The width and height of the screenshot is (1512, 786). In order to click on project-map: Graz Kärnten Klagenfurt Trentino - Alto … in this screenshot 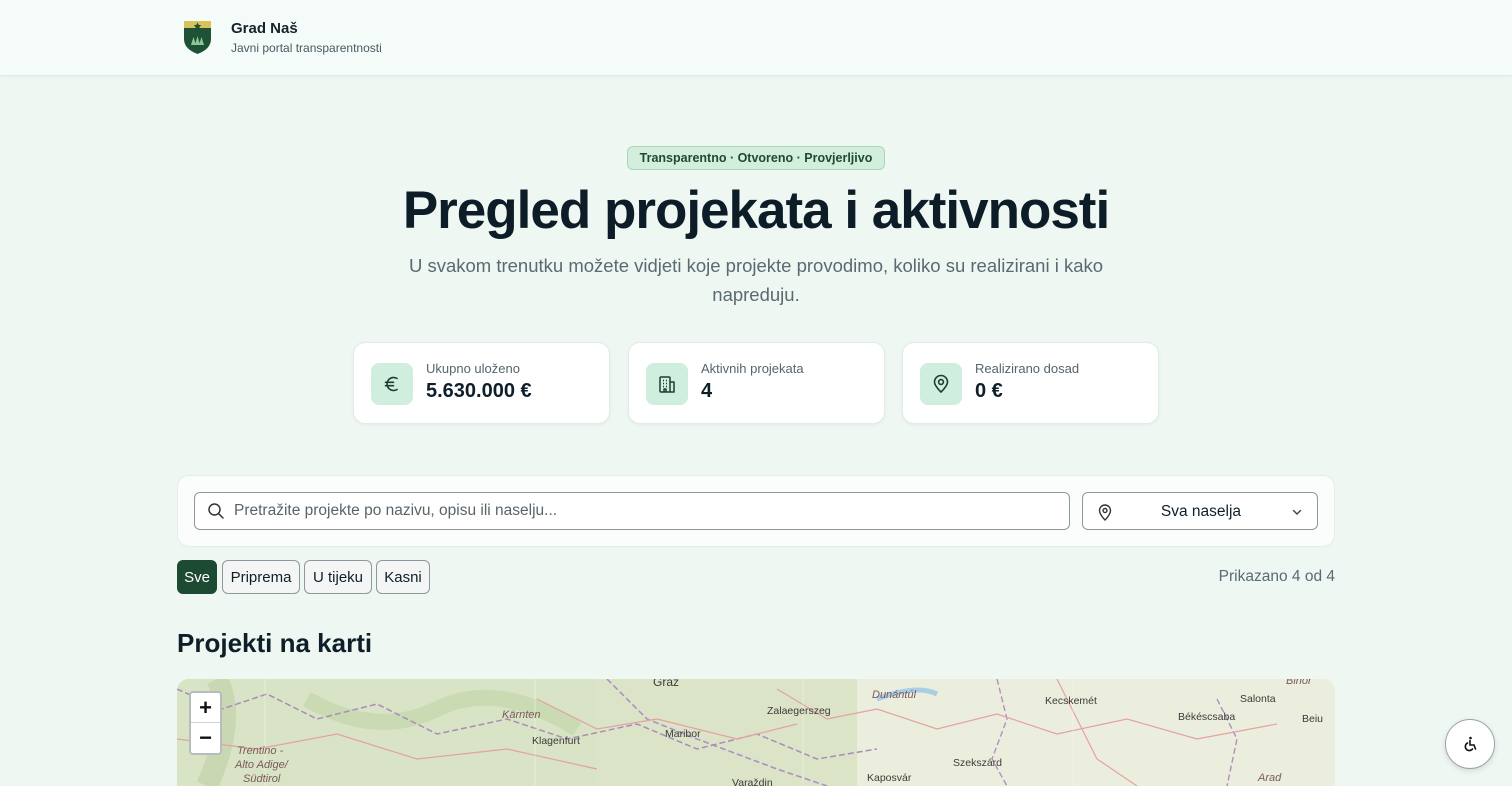, I will do `click(756, 732)`.